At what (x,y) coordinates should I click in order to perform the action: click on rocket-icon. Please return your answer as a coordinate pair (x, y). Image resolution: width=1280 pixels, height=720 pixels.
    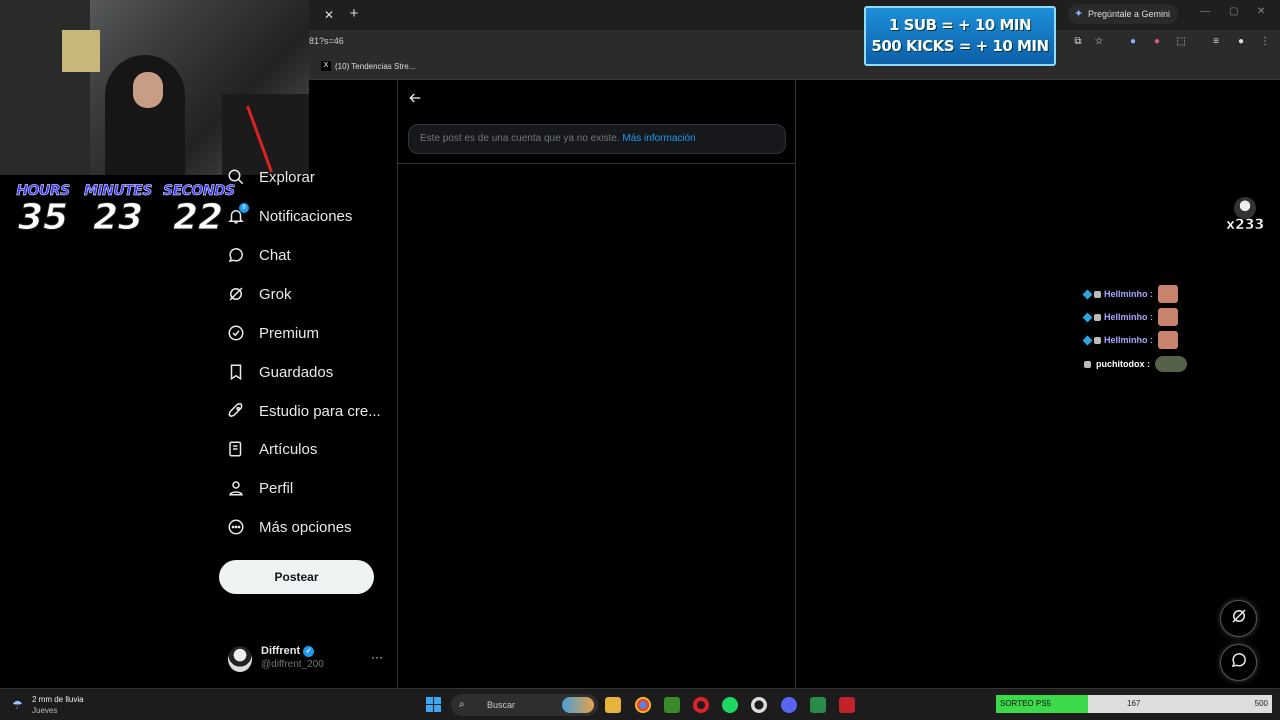
    Looking at the image, I should click on (236, 411).